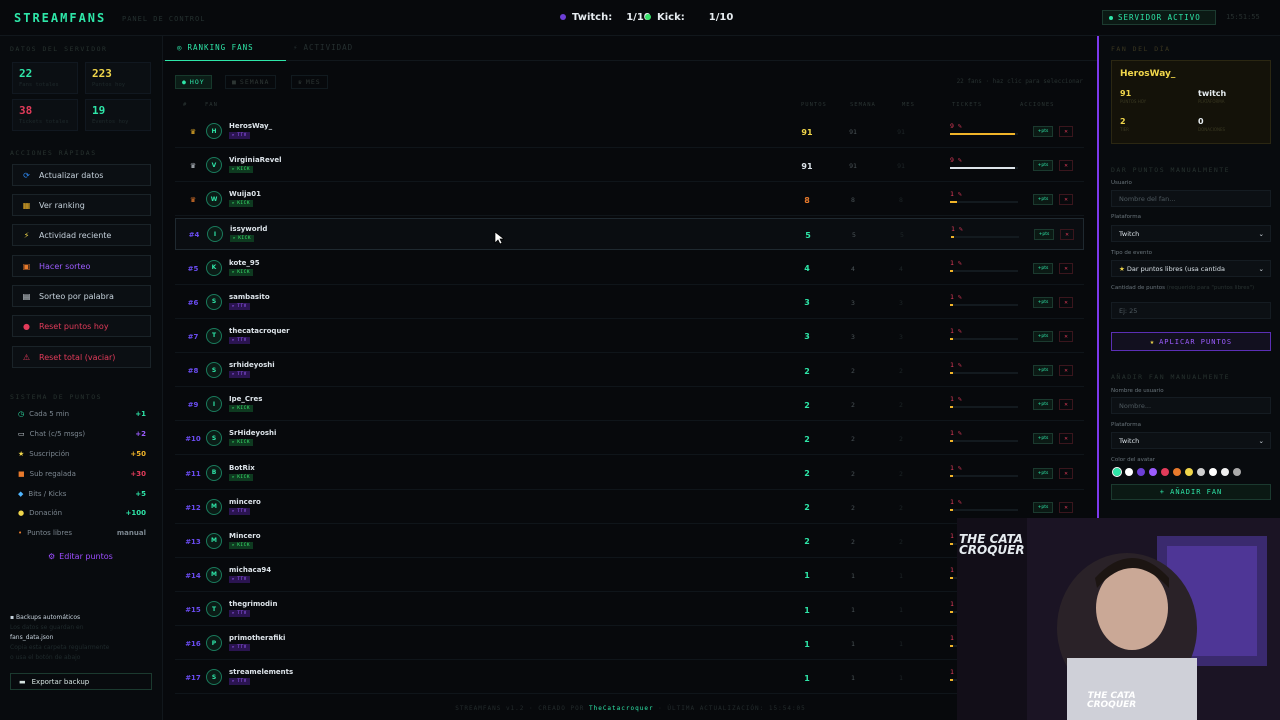  I want to click on platform-badge: ▸ KICK, so click(241, 443).